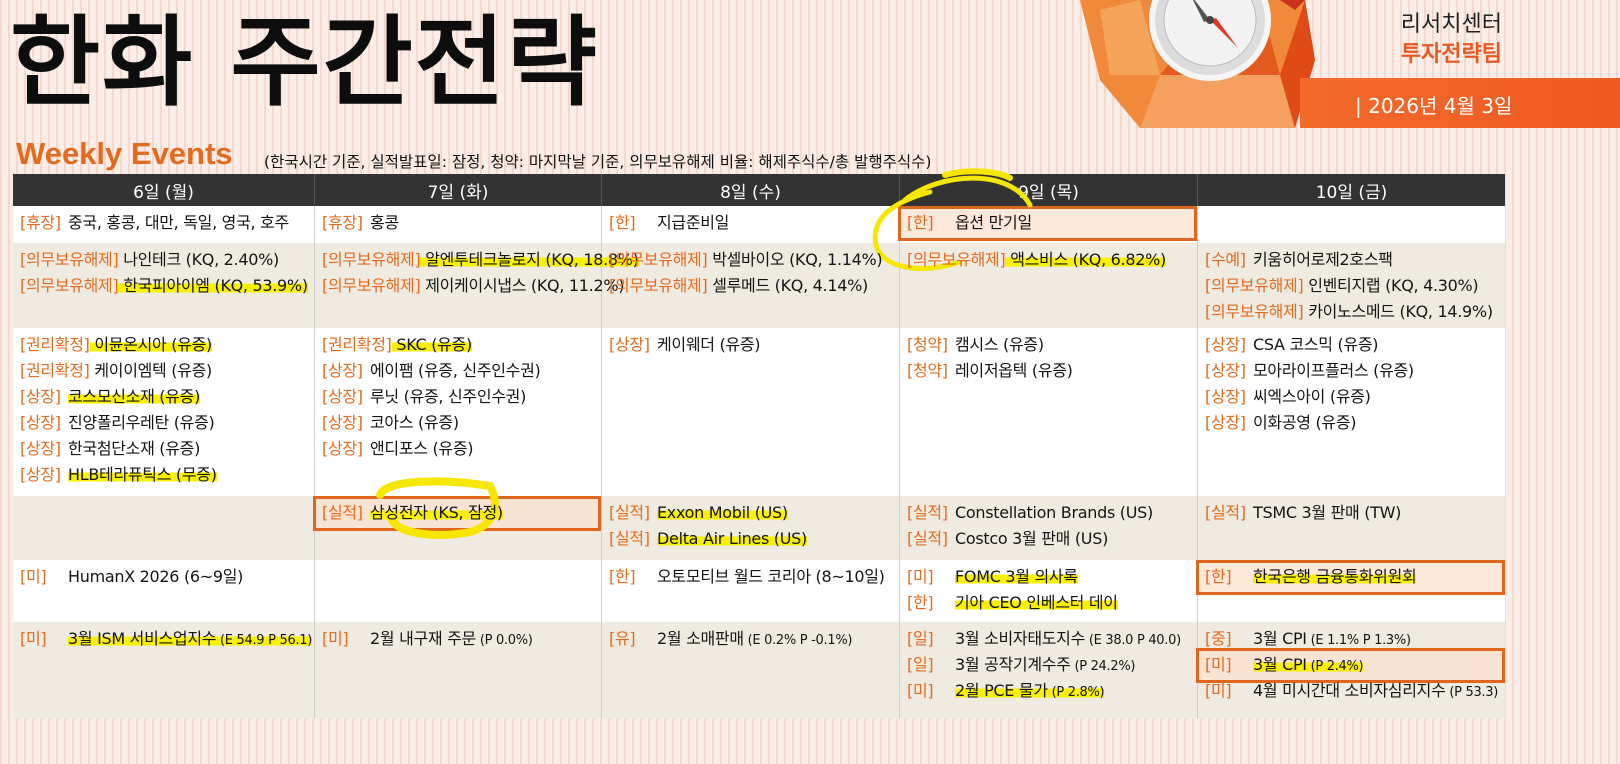 The width and height of the screenshot is (1620, 764). I want to click on event-item: [한] 지급준비일, so click(751, 223).